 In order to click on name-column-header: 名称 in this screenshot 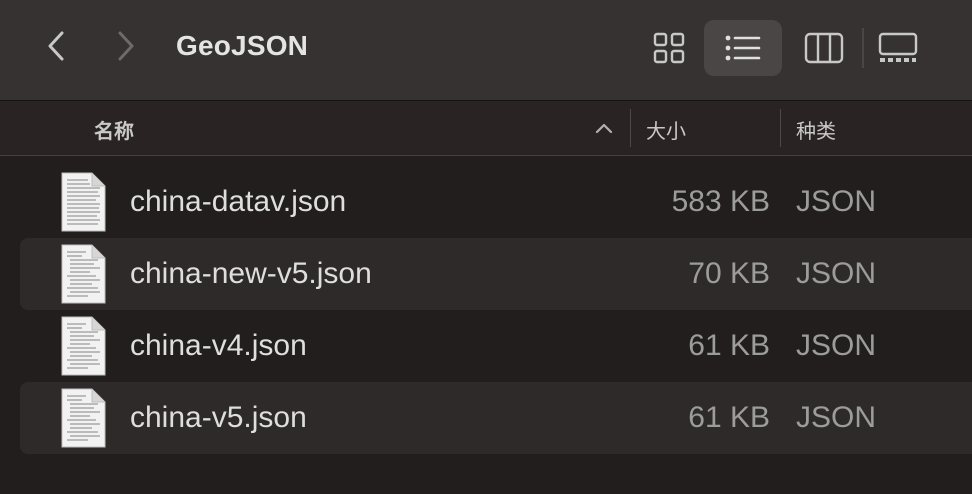, I will do `click(114, 129)`.